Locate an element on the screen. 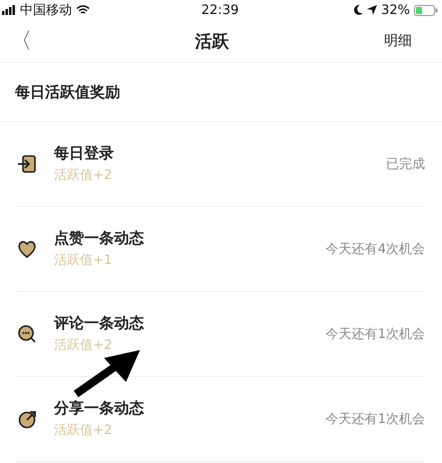  reward-text: 活跃值+1 is located at coordinates (84, 260).